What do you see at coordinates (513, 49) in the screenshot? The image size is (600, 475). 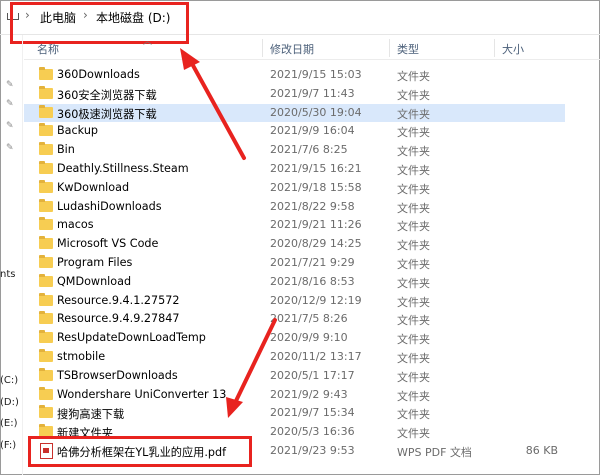 I see `column-header-size: 大小` at bounding box center [513, 49].